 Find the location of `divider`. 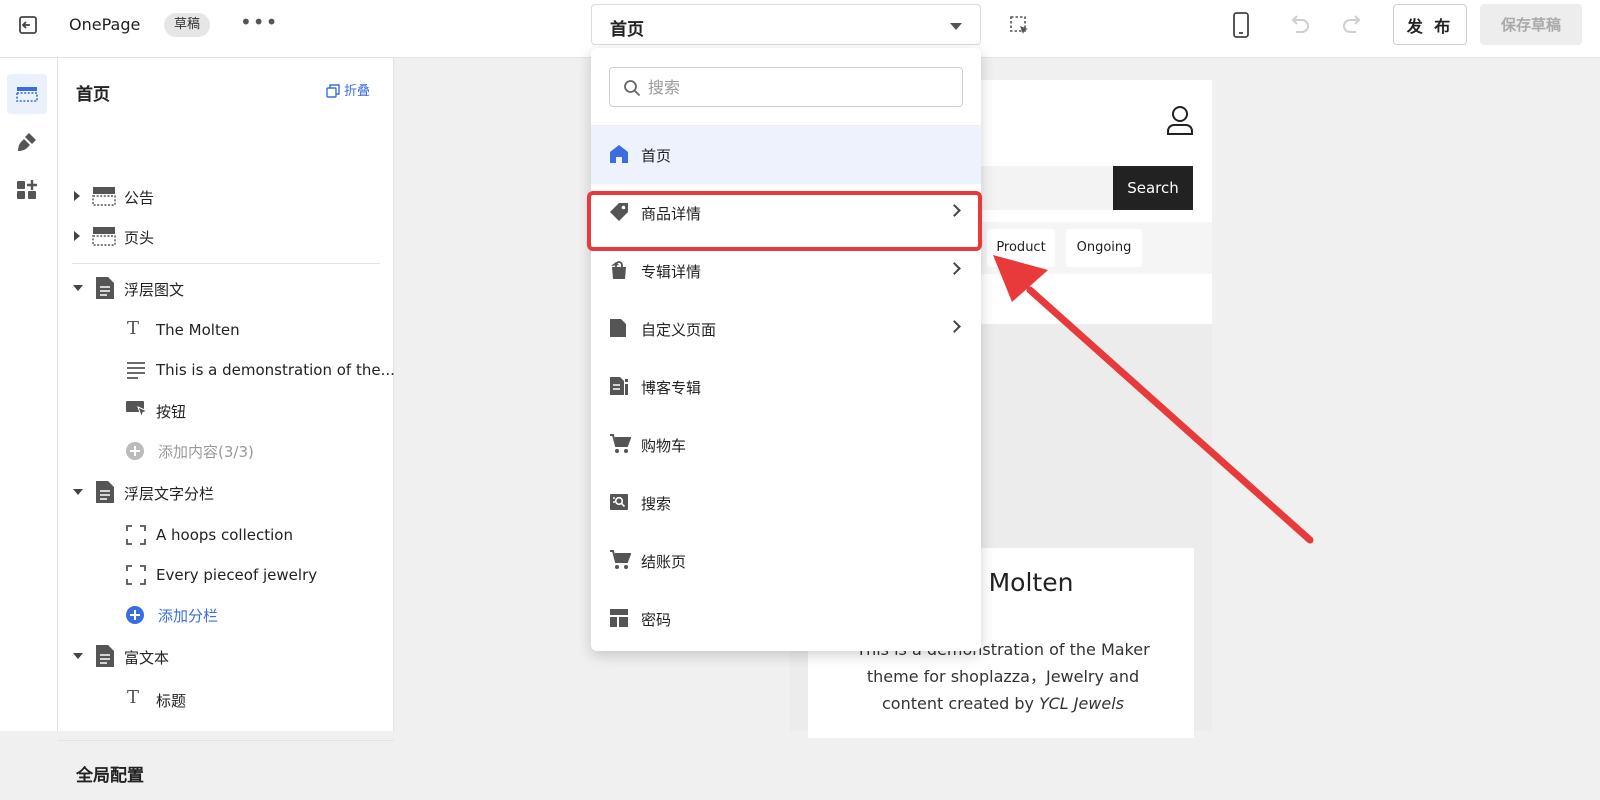

divider is located at coordinates (226, 263).